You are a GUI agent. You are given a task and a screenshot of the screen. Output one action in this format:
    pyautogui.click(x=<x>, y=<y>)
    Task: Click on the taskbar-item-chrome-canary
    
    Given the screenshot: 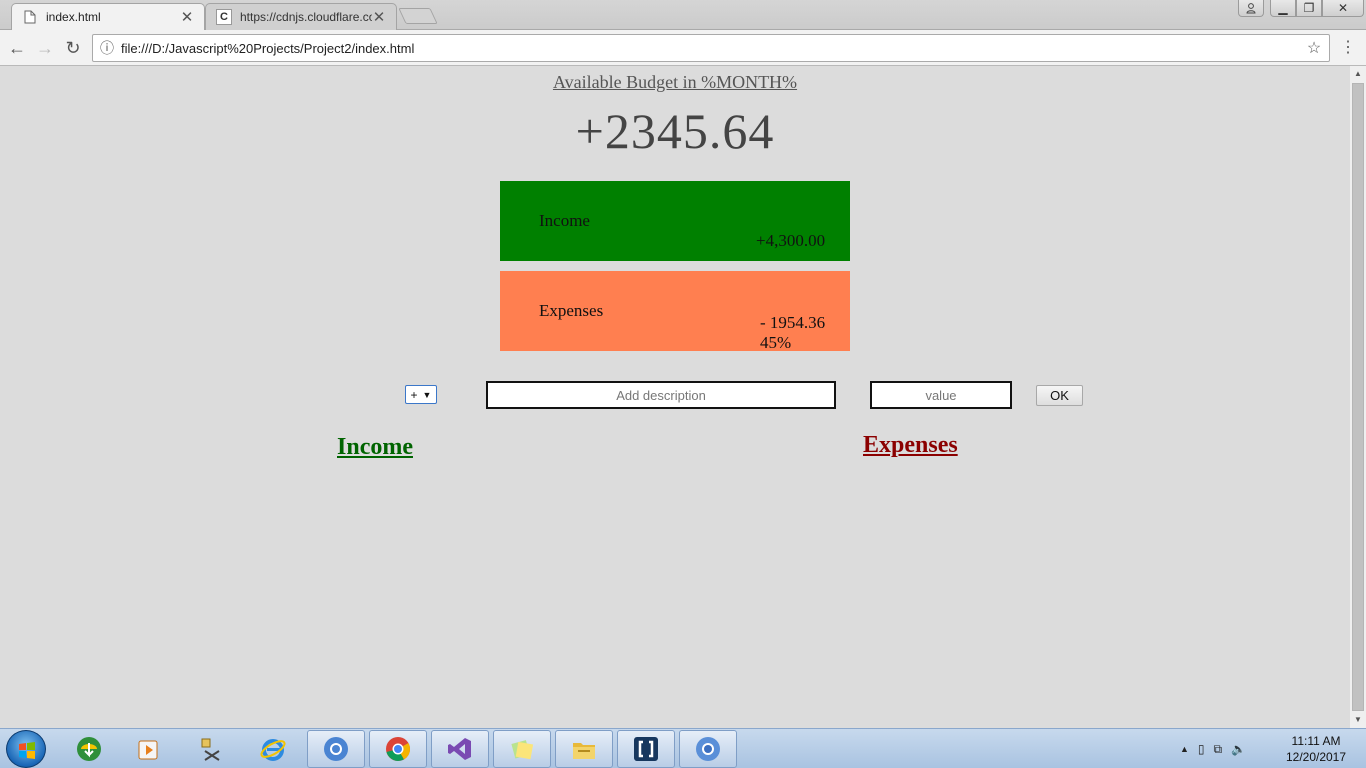 What is the action you would take?
    pyautogui.click(x=336, y=749)
    